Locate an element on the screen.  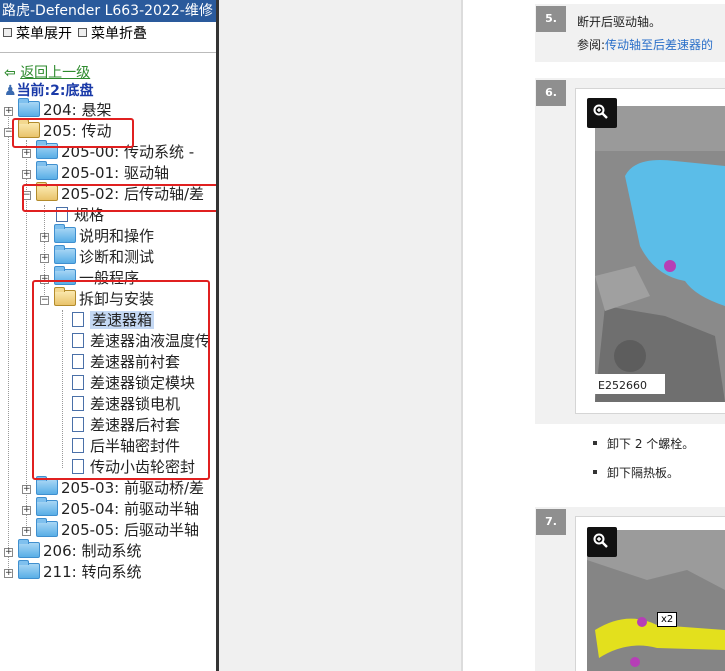
step-5-text: 断开后驱动轴。 is located at coordinates (619, 22).